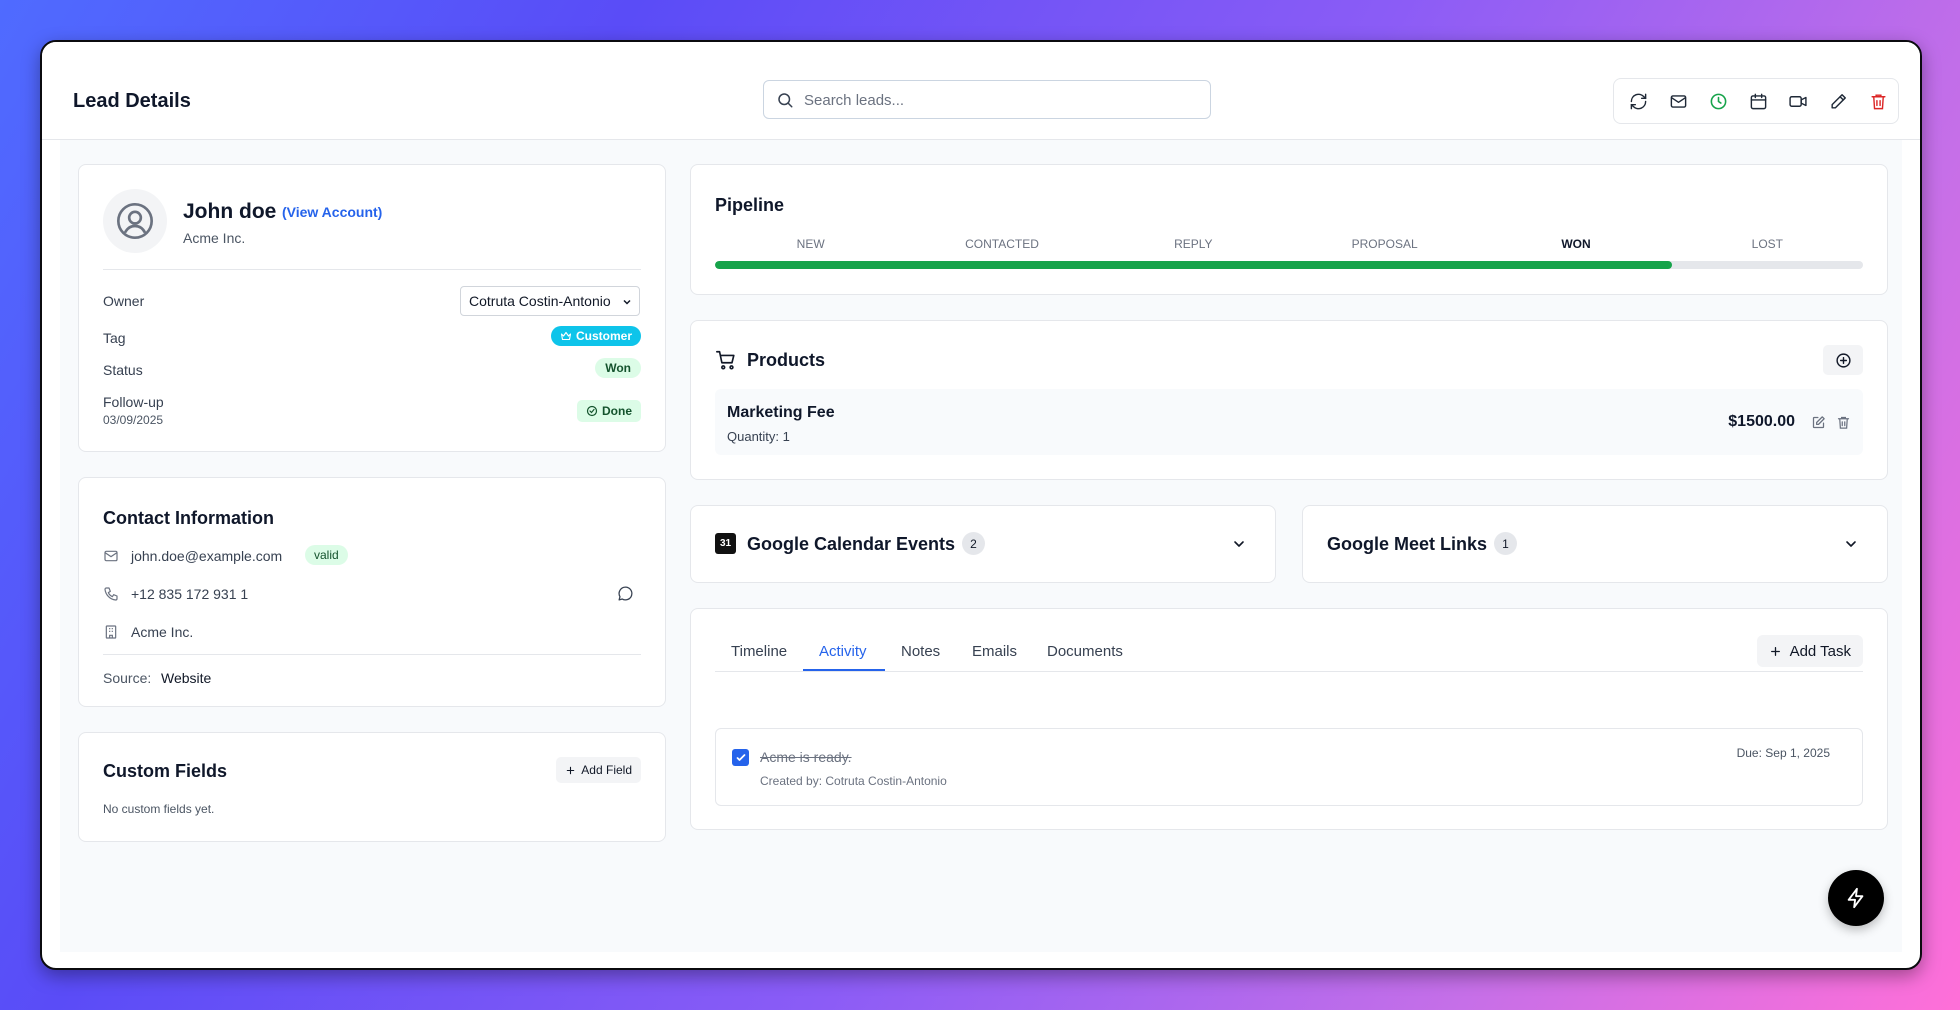 Image resolution: width=1960 pixels, height=1010 pixels. Describe the element at coordinates (111, 632) in the screenshot. I see `building-icon` at that location.